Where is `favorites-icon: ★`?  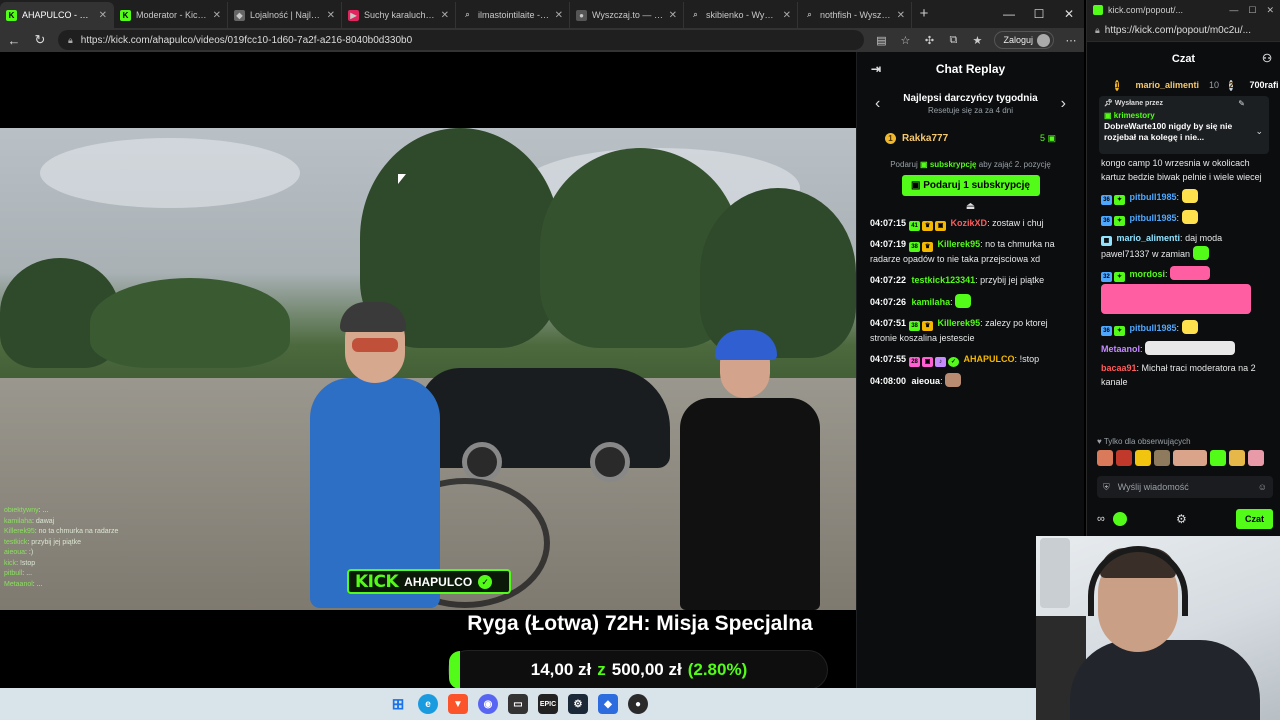 favorites-icon: ★ is located at coordinates (977, 40).